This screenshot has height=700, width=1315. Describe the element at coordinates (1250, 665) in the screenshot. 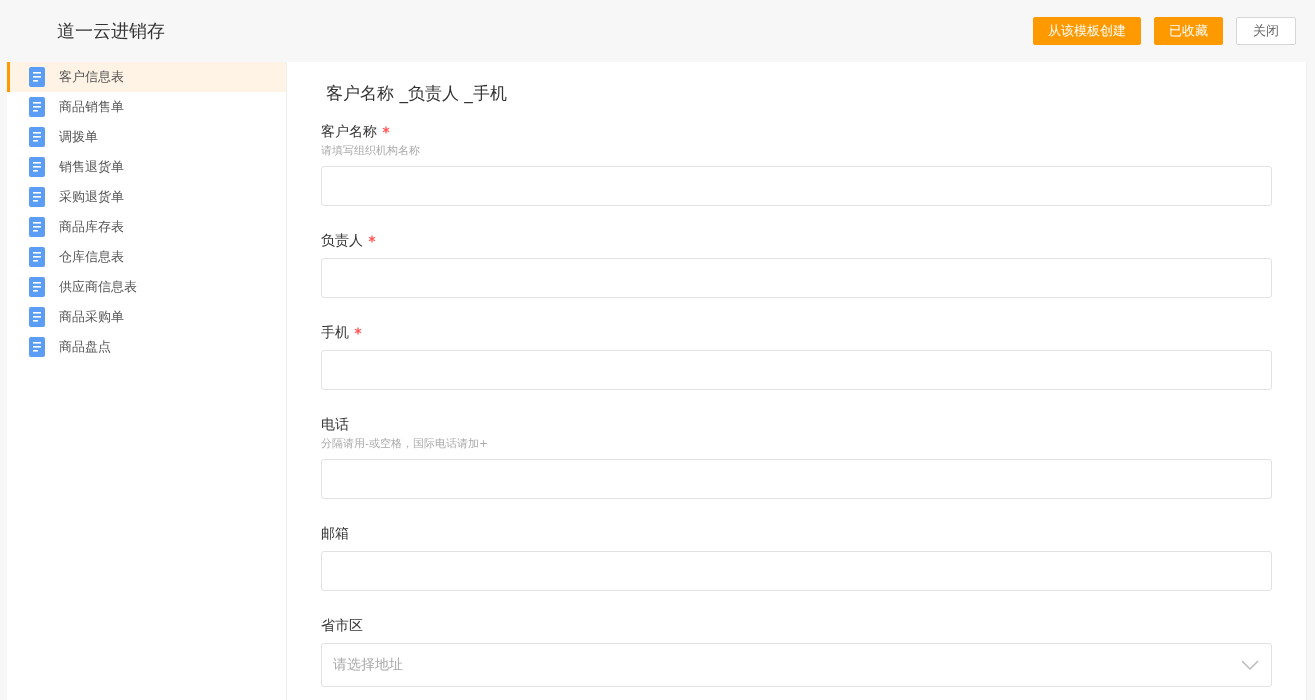

I see `chevron-down-icon` at that location.